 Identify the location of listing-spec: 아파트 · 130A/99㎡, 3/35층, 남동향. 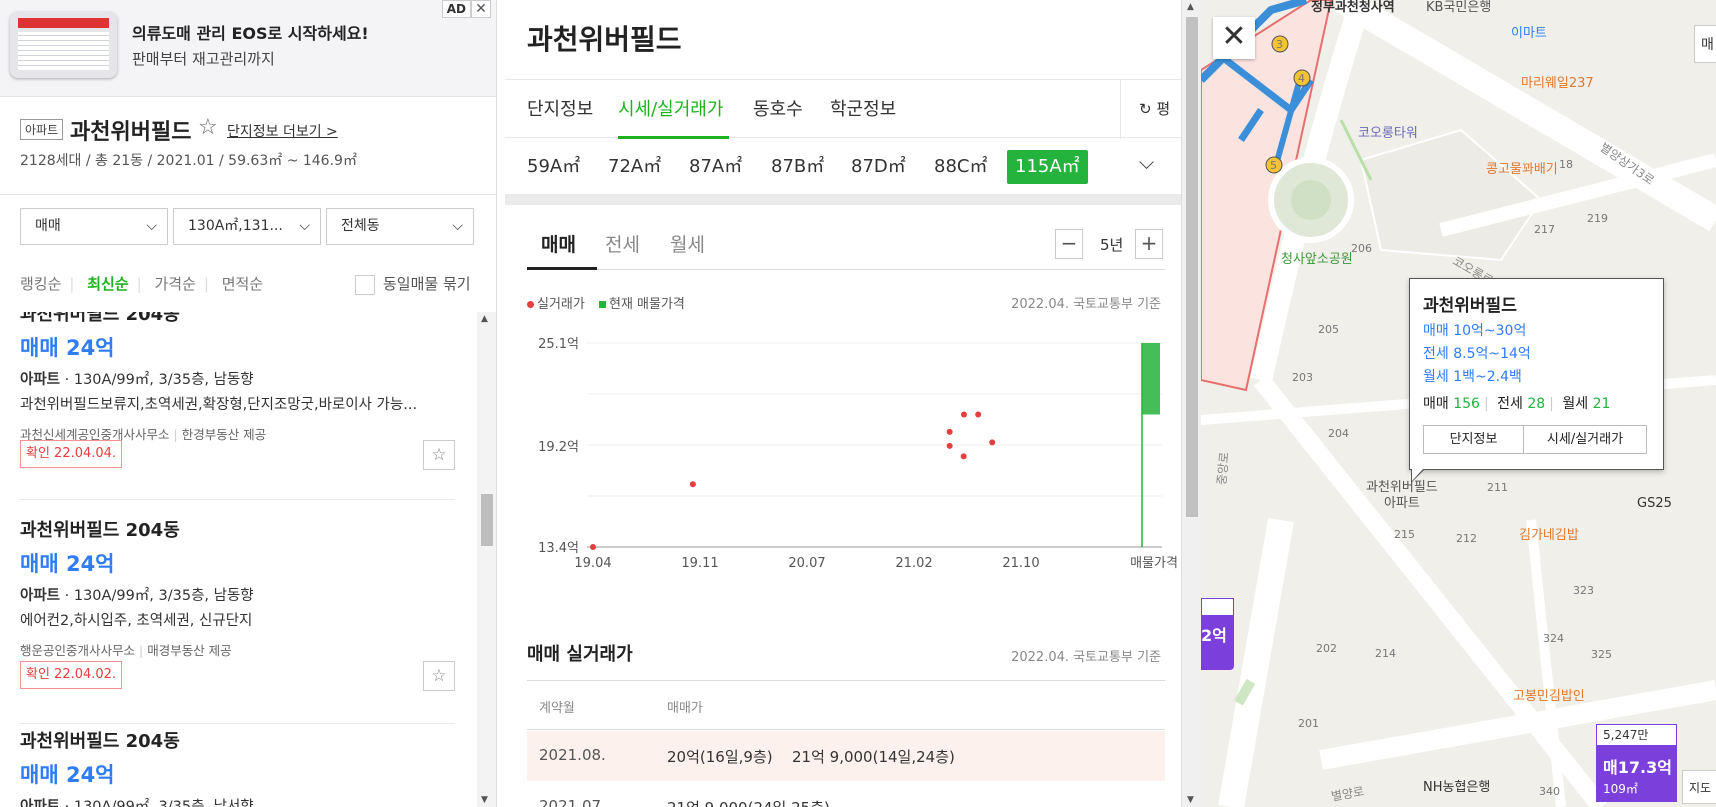
(137, 380).